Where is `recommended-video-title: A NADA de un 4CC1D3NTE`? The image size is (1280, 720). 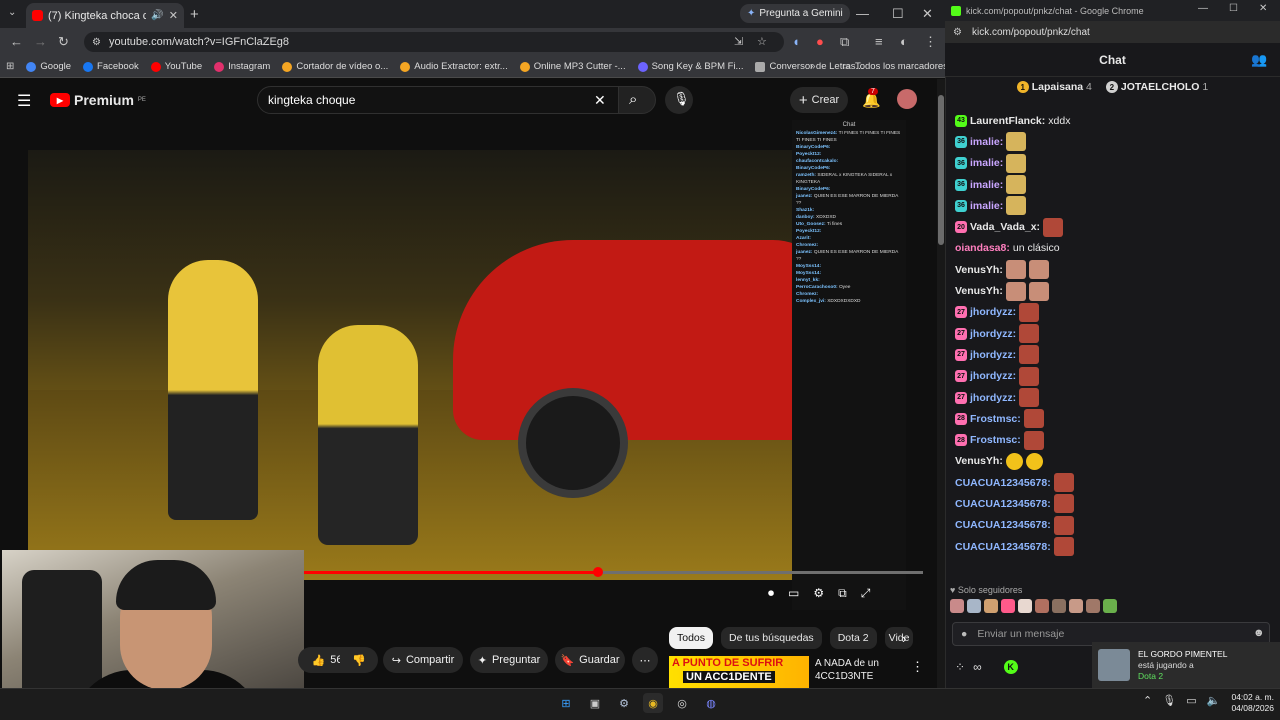 recommended-video-title: A NADA de un 4CC1D3NTE is located at coordinates (862, 670).